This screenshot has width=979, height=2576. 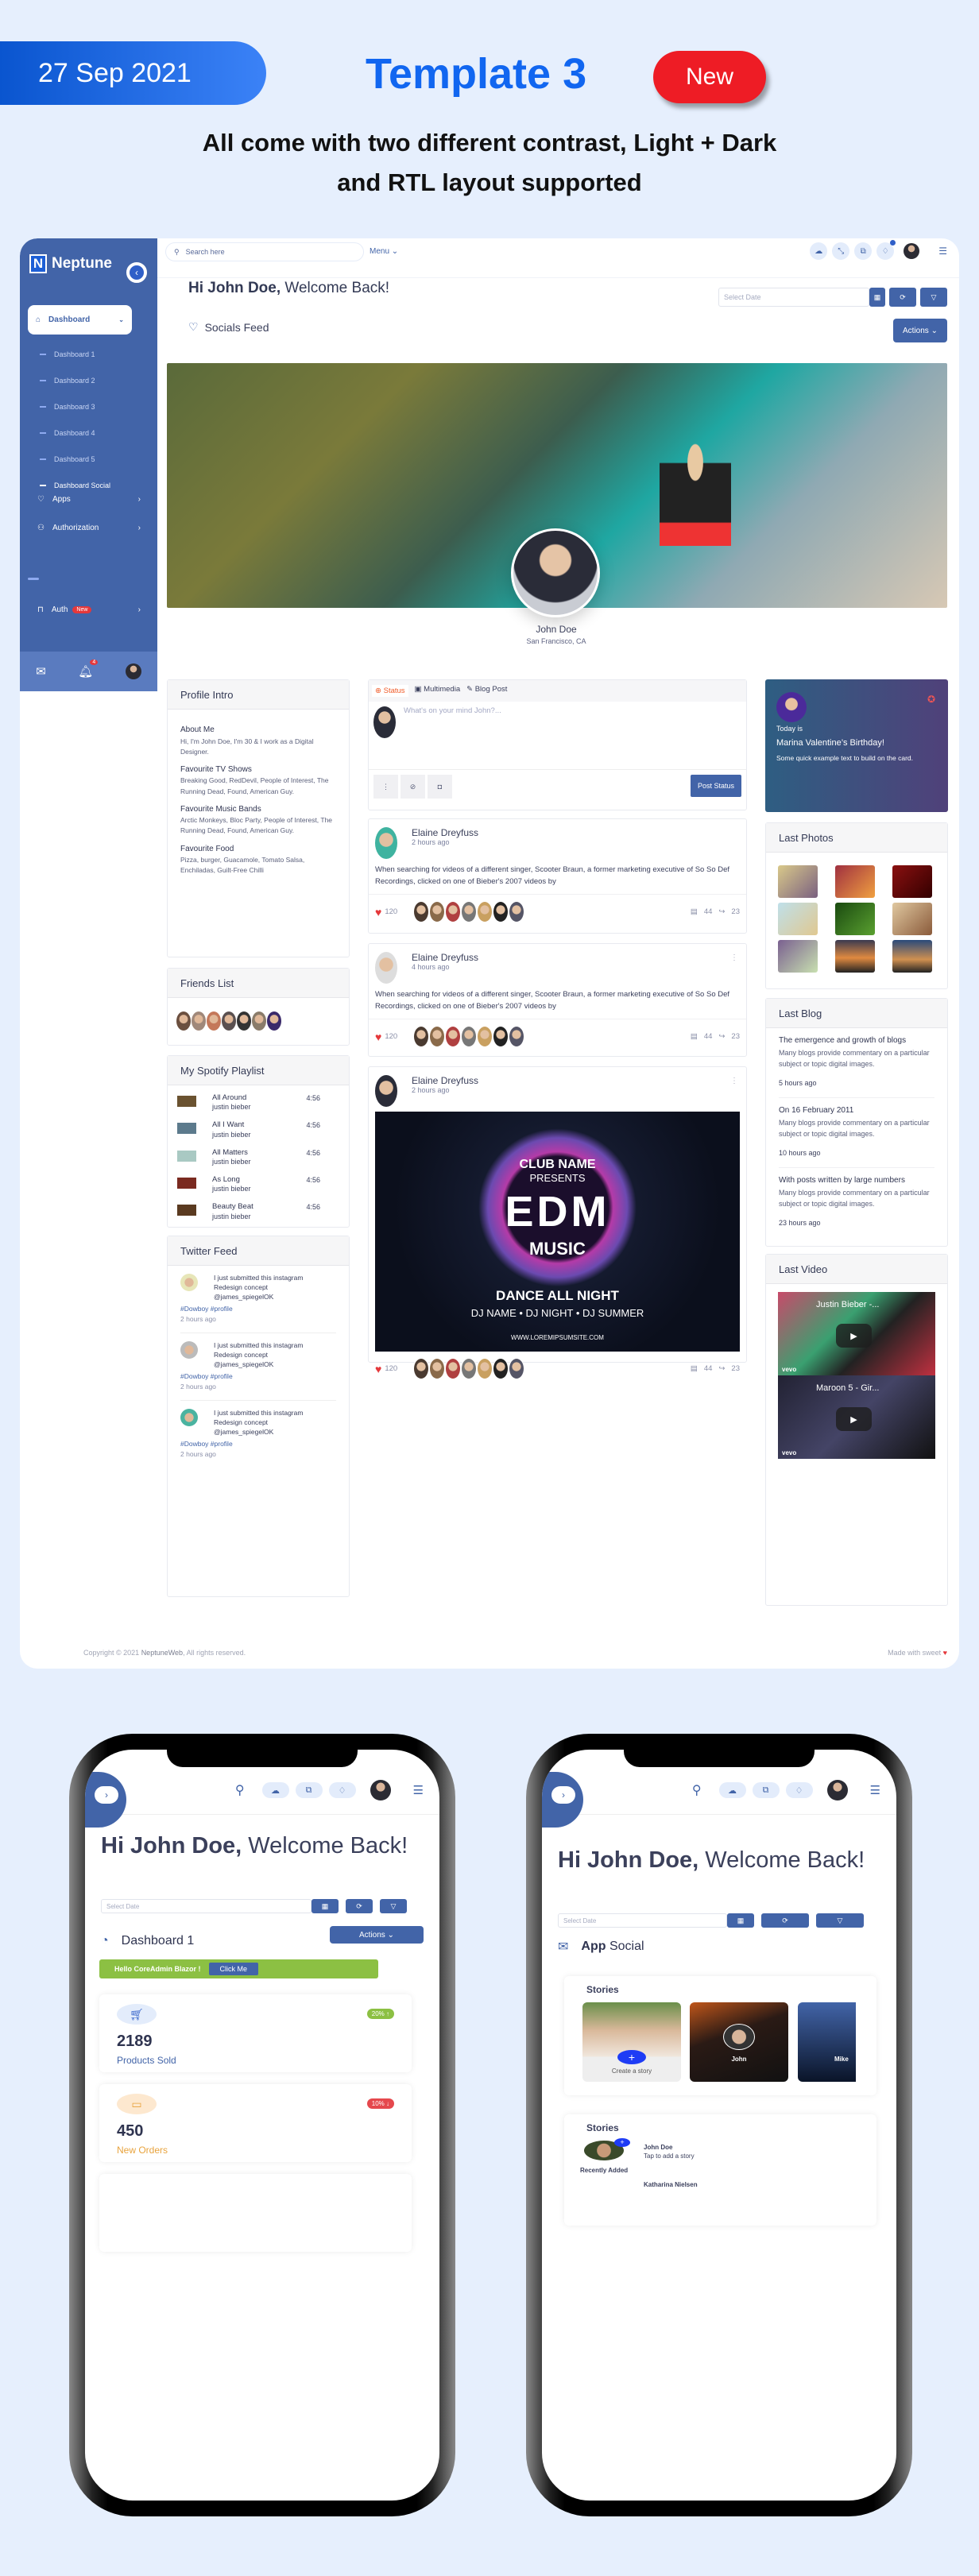 I want to click on tab-blog-post: ✎ Blog Post, so click(x=486, y=691).